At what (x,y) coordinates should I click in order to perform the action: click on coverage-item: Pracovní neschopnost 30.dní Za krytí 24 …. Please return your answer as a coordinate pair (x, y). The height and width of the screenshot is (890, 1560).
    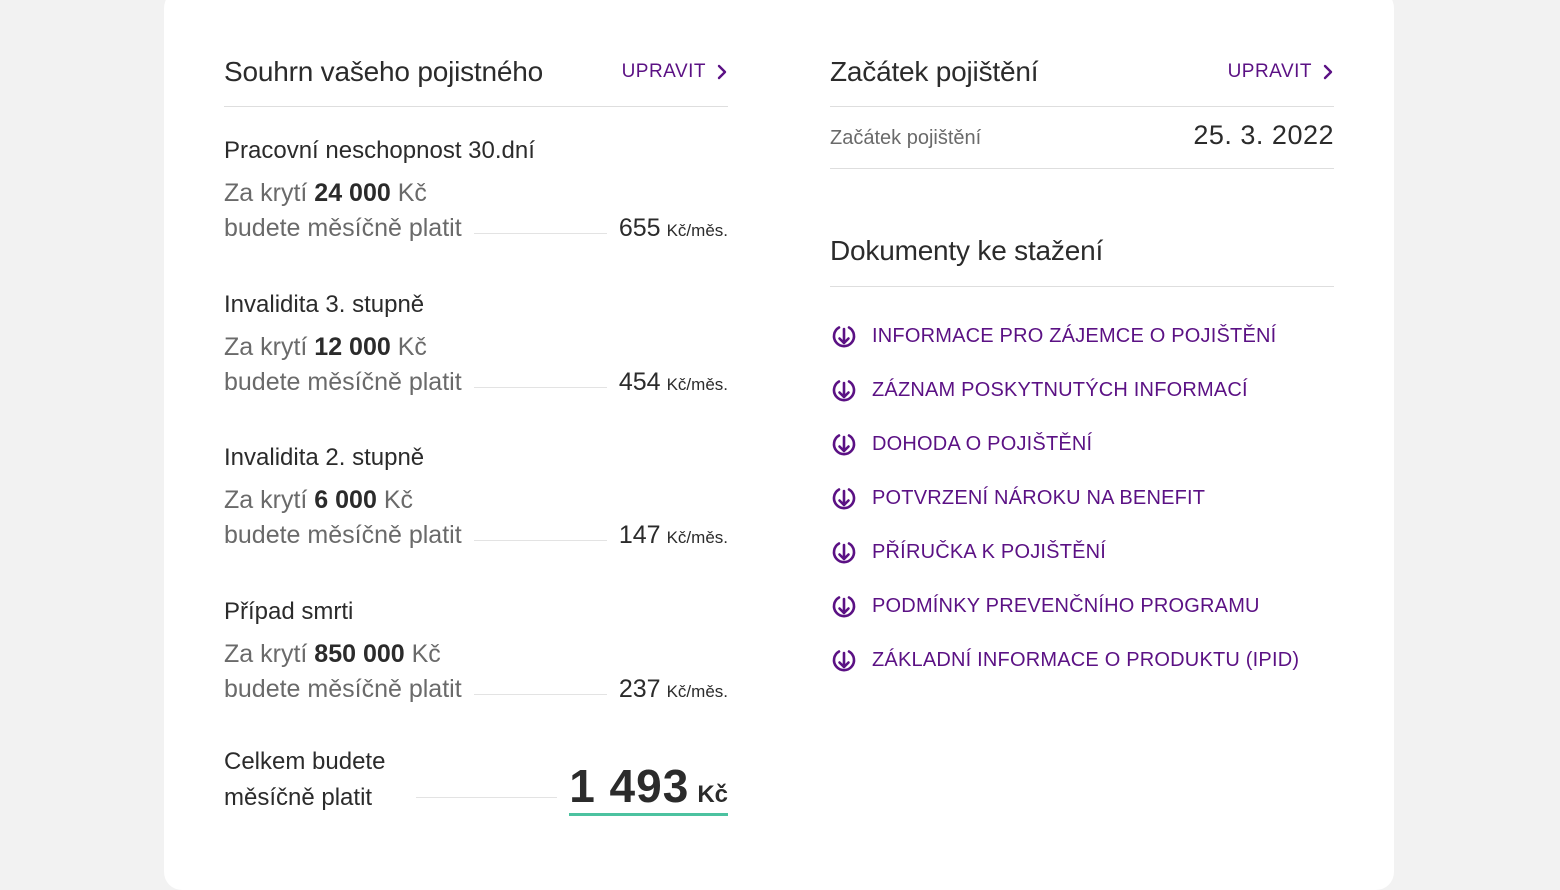
    Looking at the image, I should click on (476, 192).